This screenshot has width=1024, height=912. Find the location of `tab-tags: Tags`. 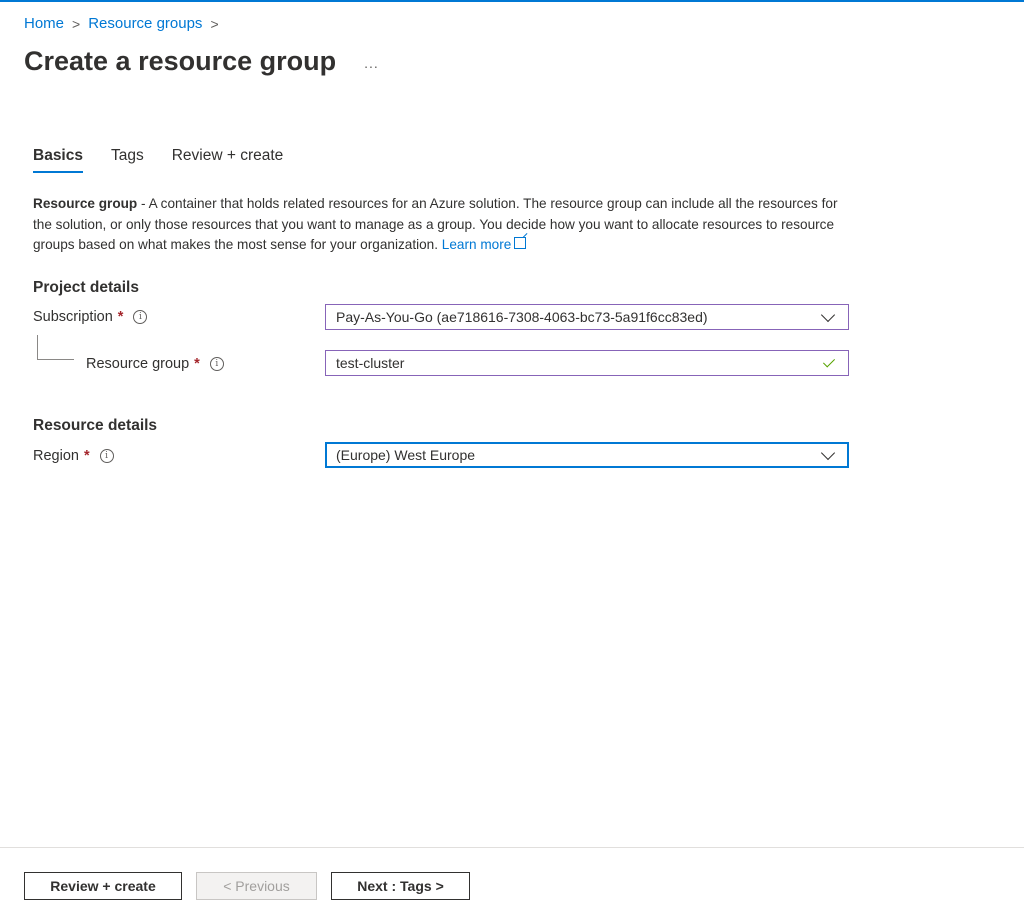

tab-tags: Tags is located at coordinates (127, 160).